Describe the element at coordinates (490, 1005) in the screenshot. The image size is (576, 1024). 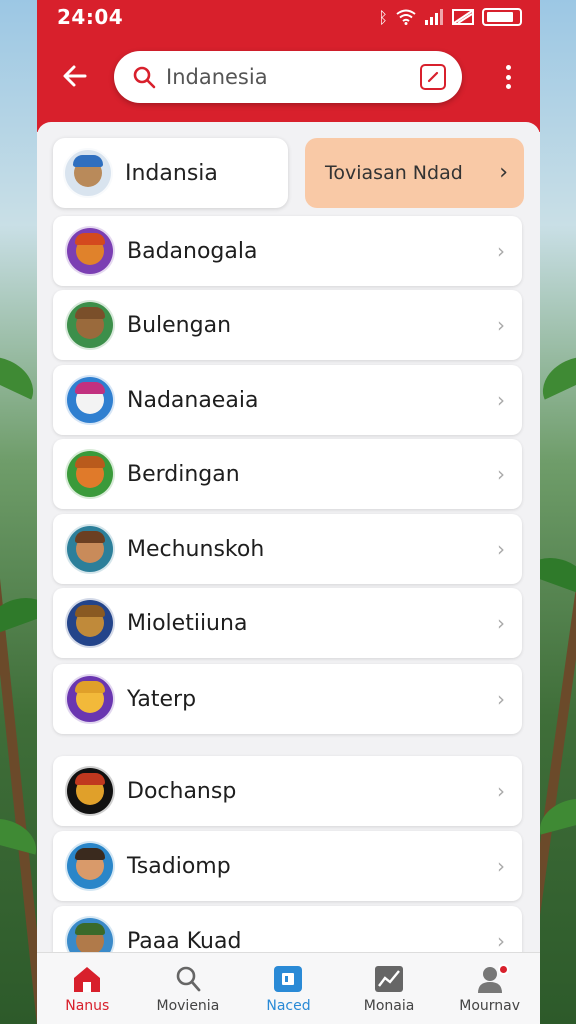
I see `nav-label-profile: Mournav` at that location.